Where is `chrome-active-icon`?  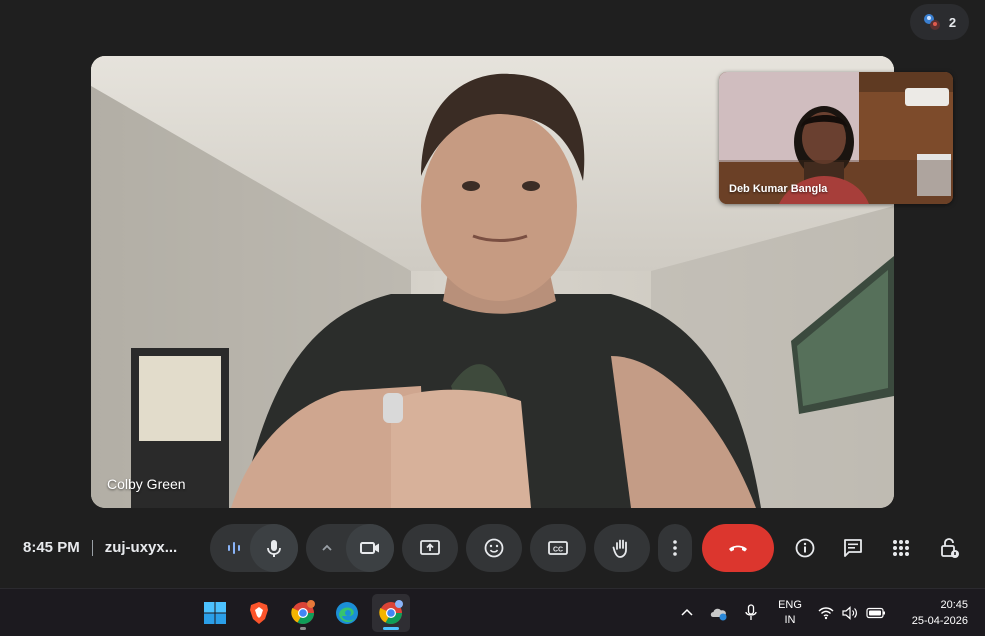
chrome-active-icon is located at coordinates (391, 612).